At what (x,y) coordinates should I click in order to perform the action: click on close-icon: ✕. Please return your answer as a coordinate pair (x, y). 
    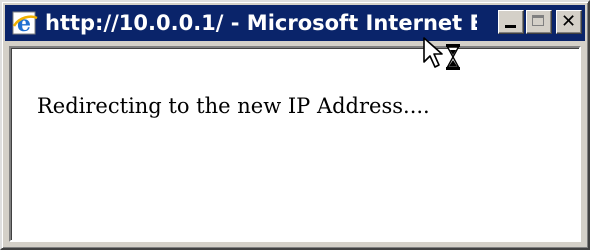
    Looking at the image, I should click on (569, 21).